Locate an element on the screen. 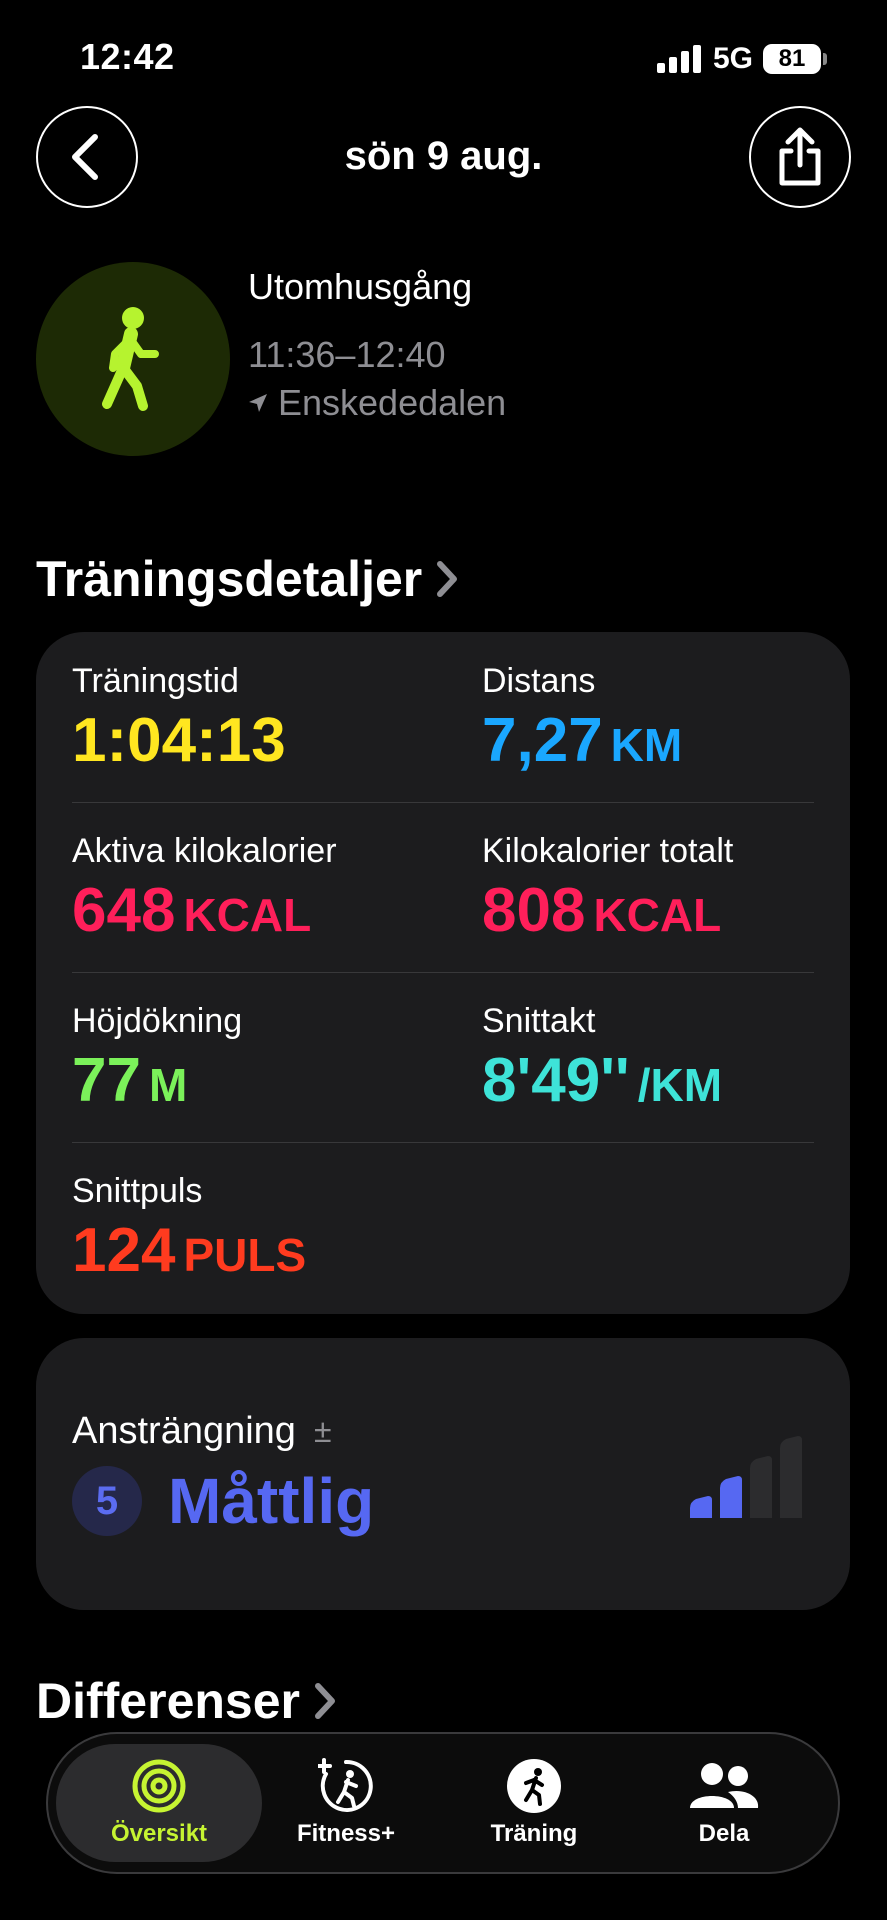 The width and height of the screenshot is (887, 1920). tab-overview: Översikt is located at coordinates (159, 1803).